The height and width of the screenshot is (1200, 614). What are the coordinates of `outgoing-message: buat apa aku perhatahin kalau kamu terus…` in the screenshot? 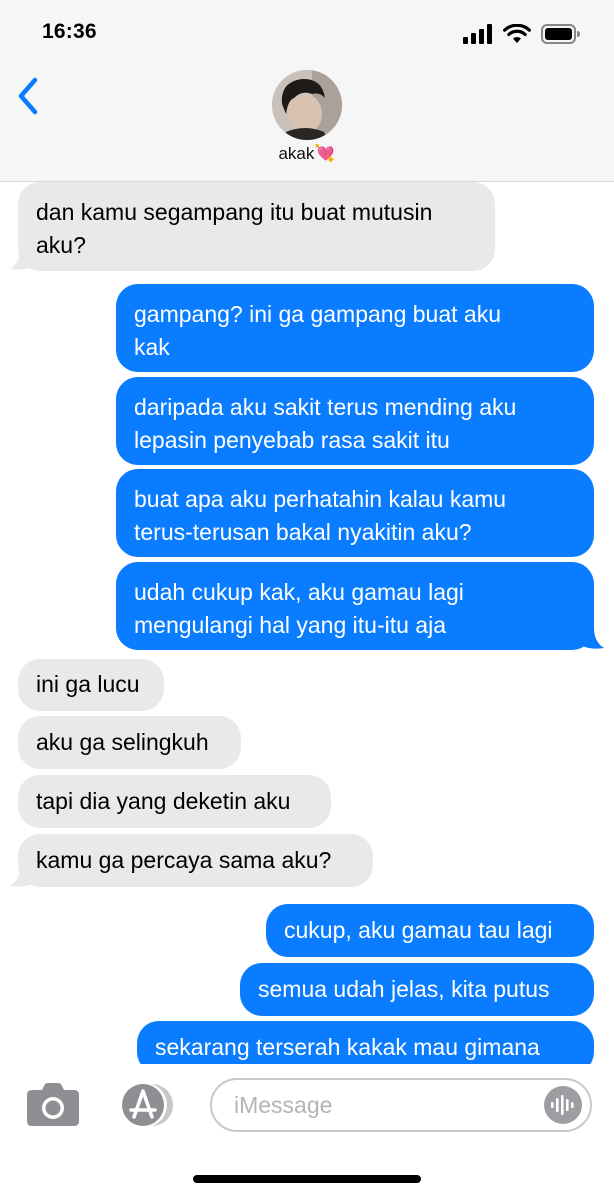 It's located at (355, 513).